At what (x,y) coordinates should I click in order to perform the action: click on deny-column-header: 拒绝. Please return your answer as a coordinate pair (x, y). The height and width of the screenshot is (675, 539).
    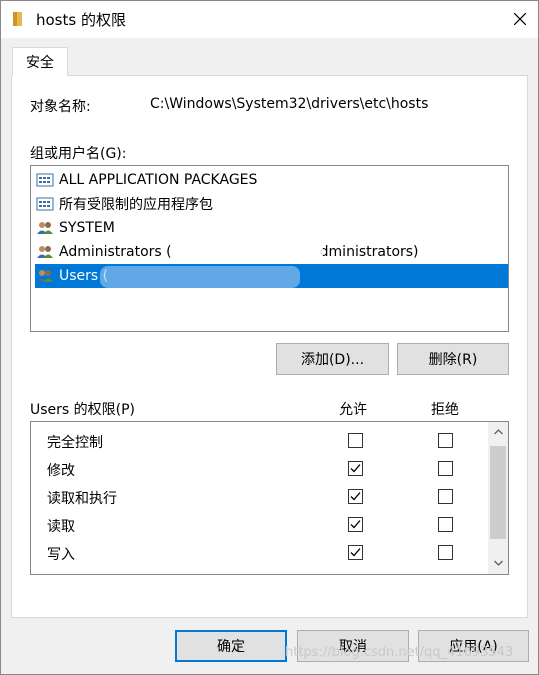
    Looking at the image, I should click on (445, 410).